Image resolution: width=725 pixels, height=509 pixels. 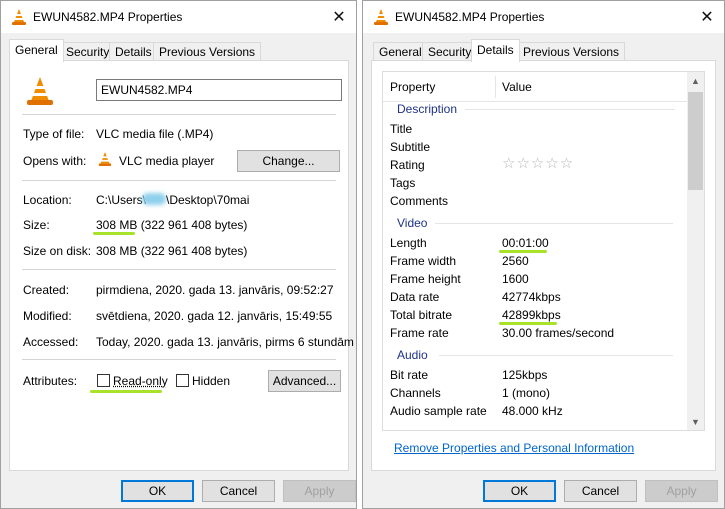 What do you see at coordinates (526, 393) in the screenshot?
I see `value-channels: 1 (mono)` at bounding box center [526, 393].